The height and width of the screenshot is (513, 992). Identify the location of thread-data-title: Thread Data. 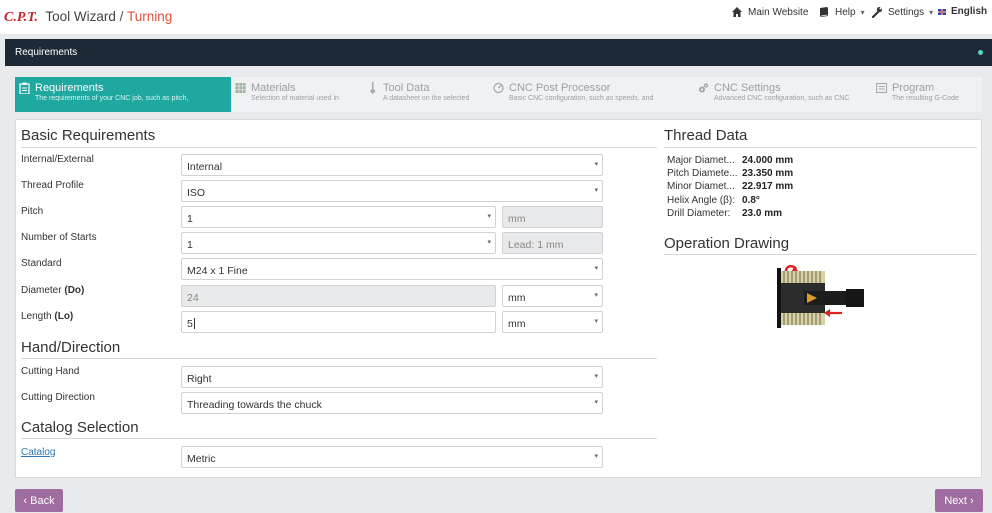
(706, 135).